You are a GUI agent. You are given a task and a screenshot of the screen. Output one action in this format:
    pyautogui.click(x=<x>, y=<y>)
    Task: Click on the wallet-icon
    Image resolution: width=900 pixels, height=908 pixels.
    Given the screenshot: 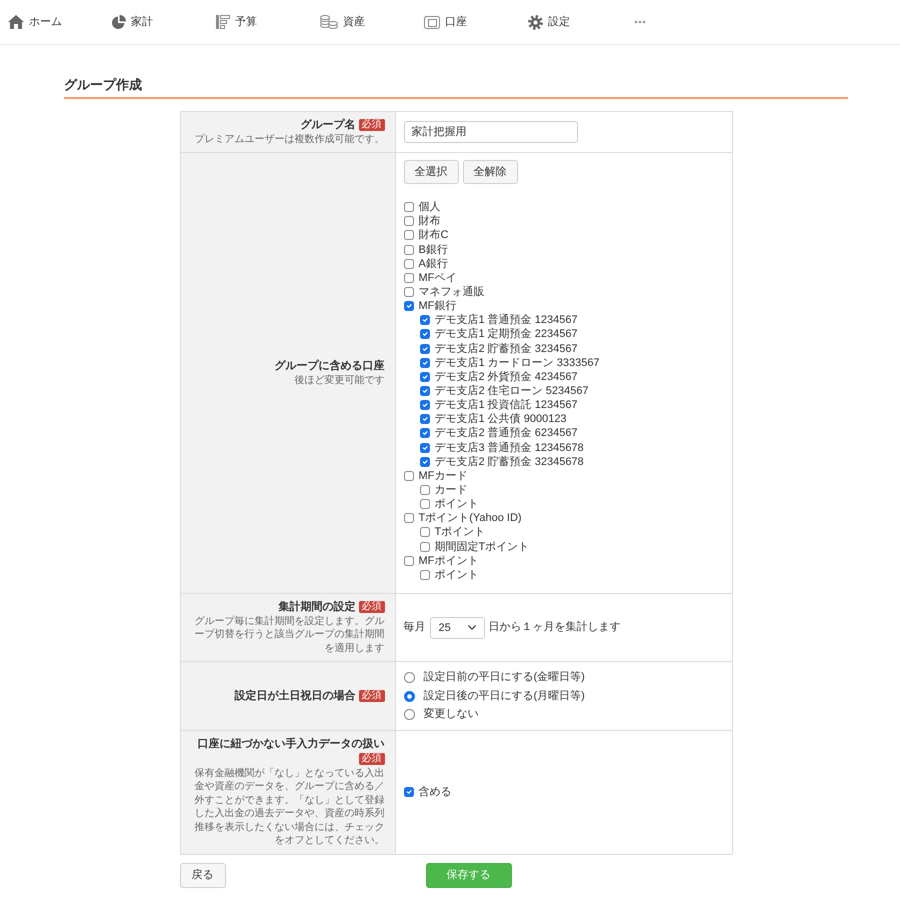 What is the action you would take?
    pyautogui.click(x=432, y=22)
    